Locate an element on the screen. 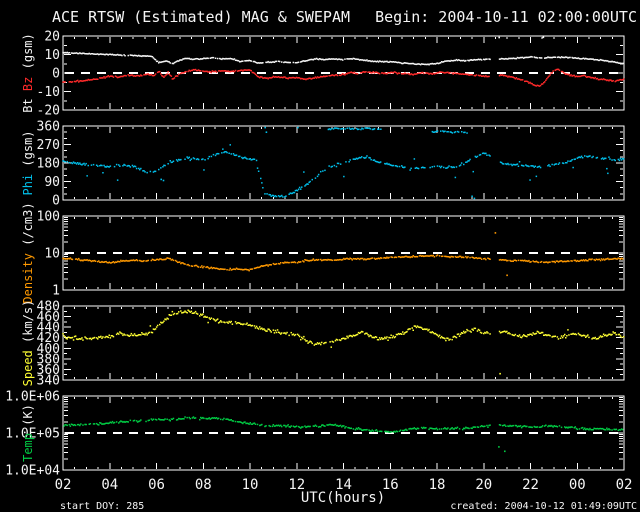  ytick-label-phi-3: 90 is located at coordinates (52, 182).